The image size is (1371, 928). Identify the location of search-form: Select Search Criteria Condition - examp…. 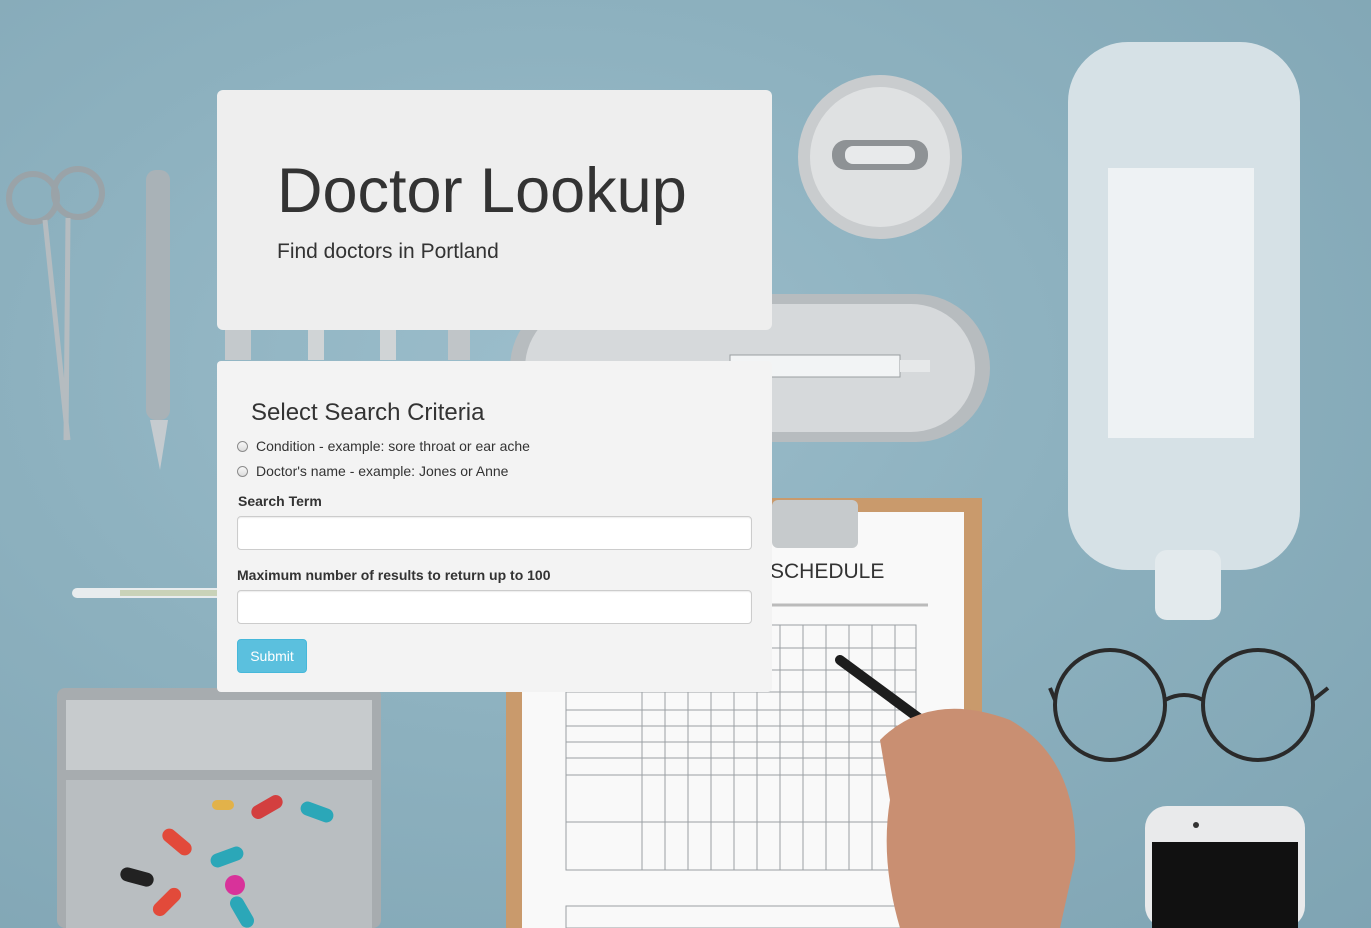
(494, 526).